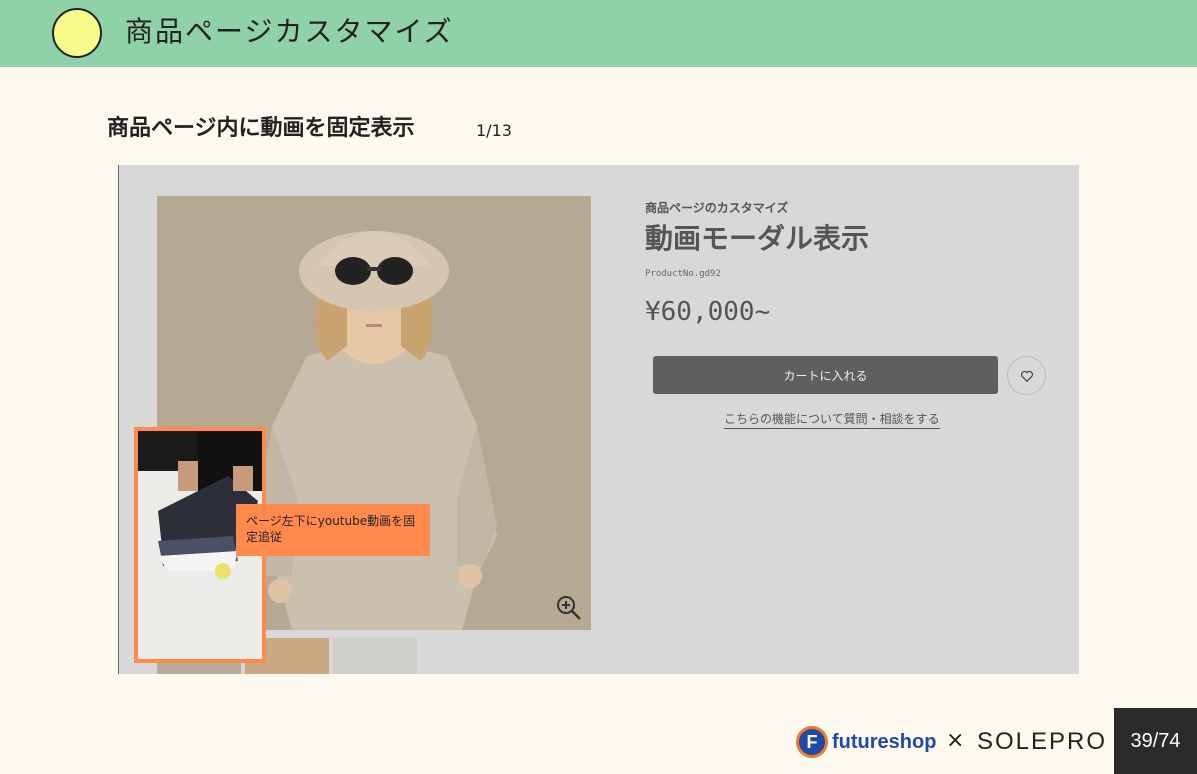 Image resolution: width=1197 pixels, height=774 pixels. I want to click on product-name: 動画モーダル表示, so click(757, 238).